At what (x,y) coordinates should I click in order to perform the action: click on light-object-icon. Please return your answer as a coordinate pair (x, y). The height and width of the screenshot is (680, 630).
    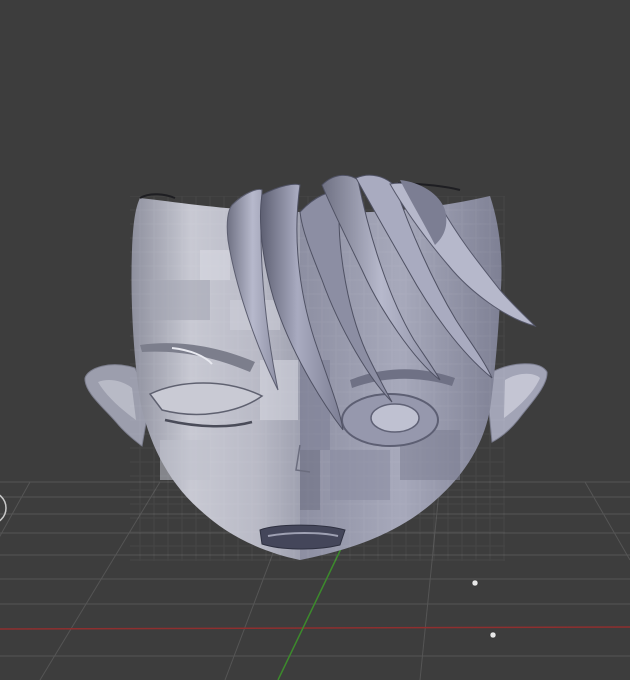
    Looking at the image, I should click on (475, 583).